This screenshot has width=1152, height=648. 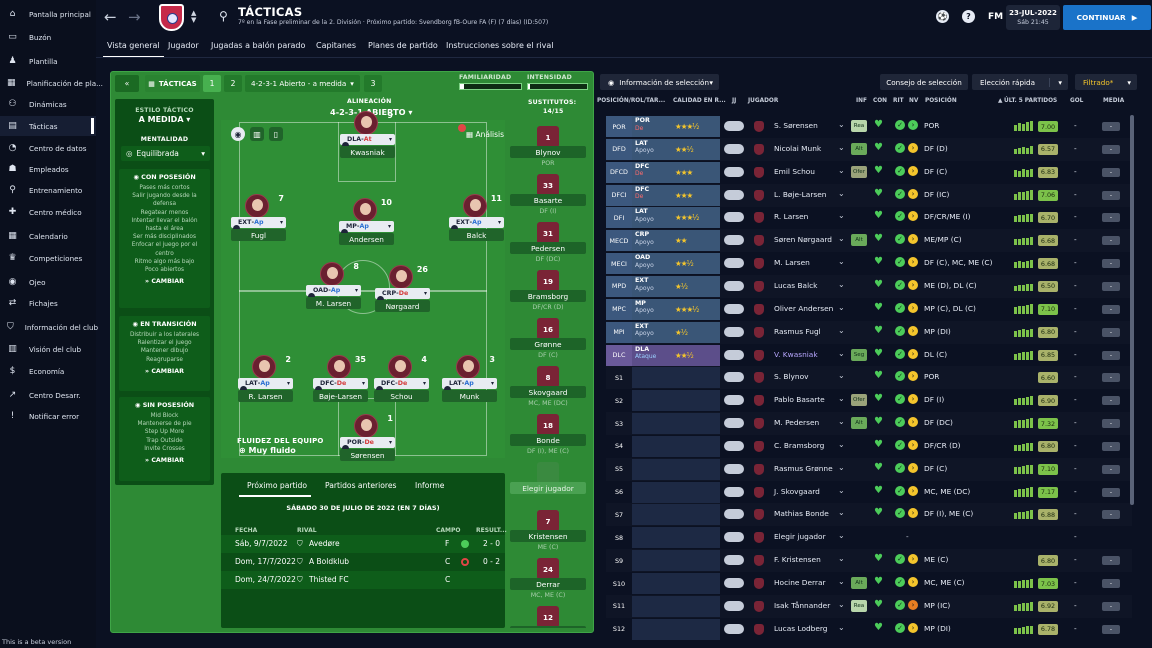 What do you see at coordinates (476, 235) in the screenshot?
I see `player-name: Balck` at bounding box center [476, 235].